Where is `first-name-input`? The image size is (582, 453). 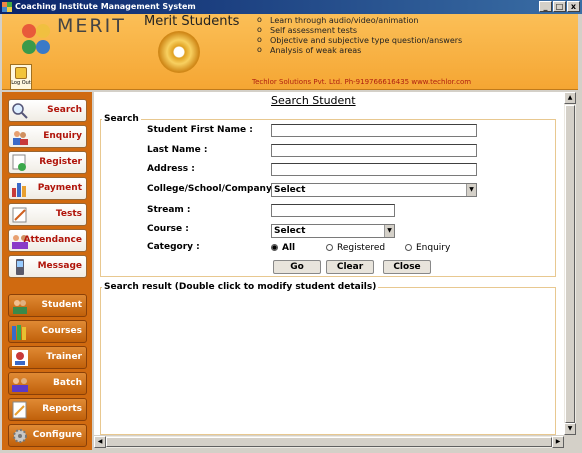
first-name-input is located at coordinates (374, 130).